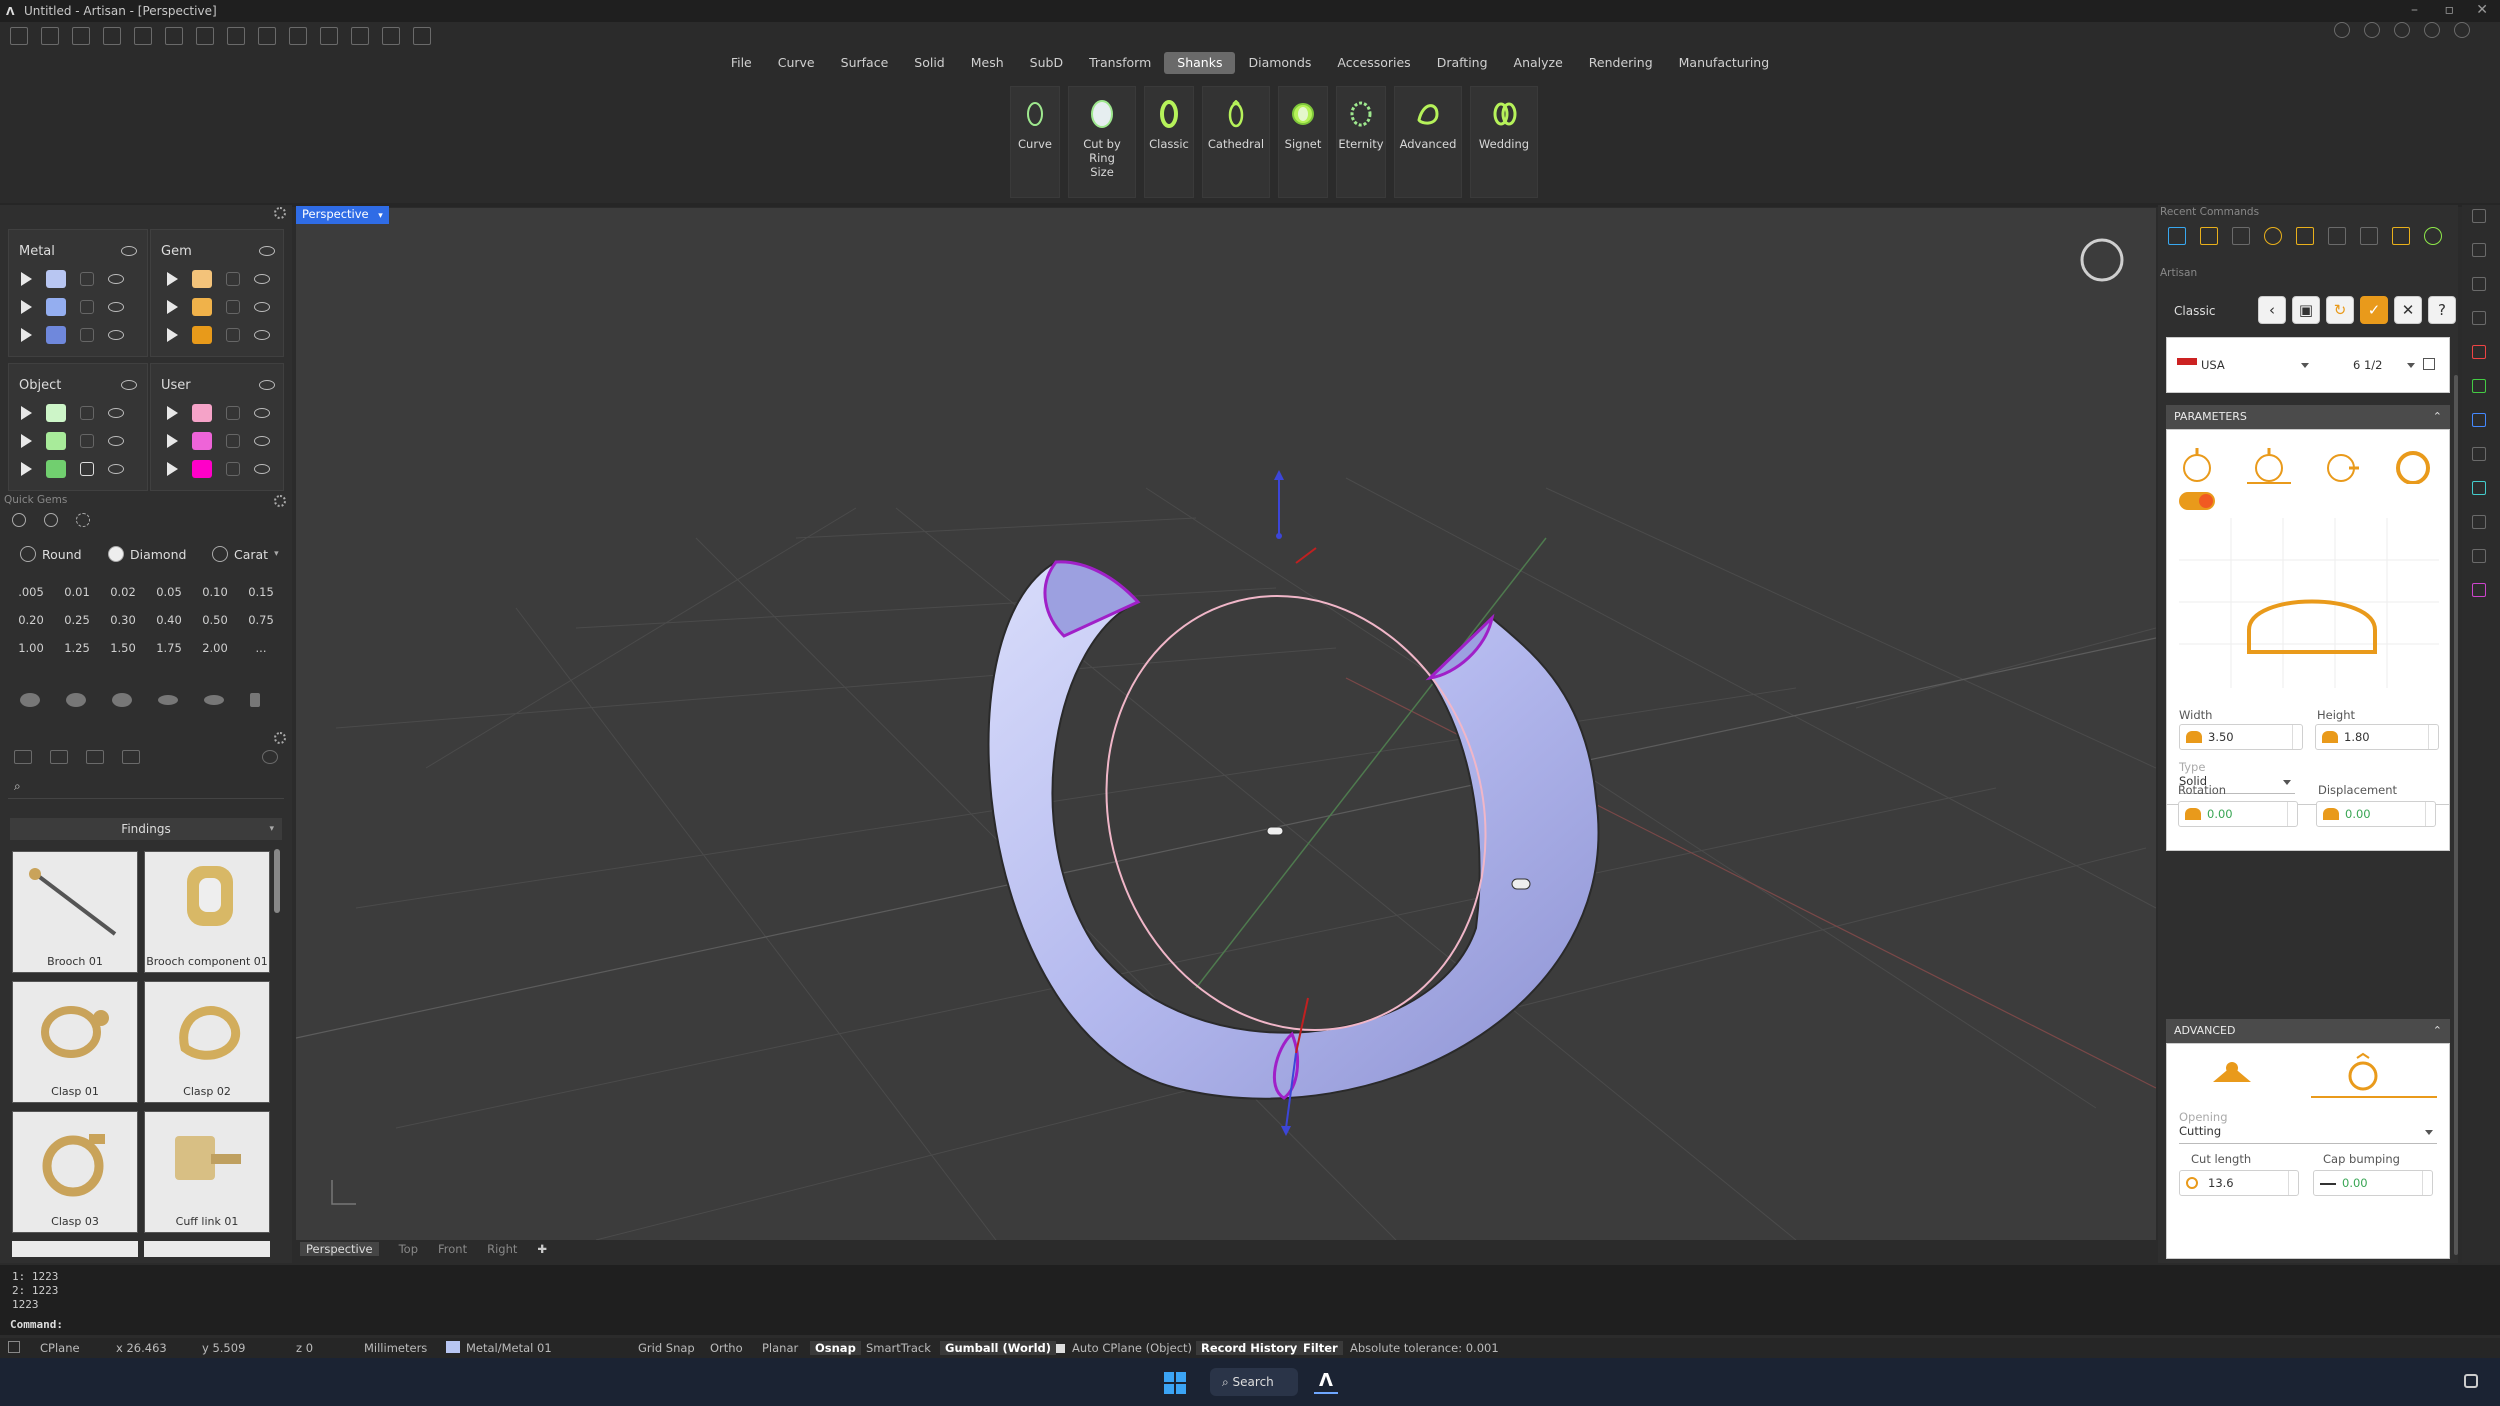  Describe the element at coordinates (245, 554) in the screenshot. I see `gem-unit-select: Carat ▾` at that location.